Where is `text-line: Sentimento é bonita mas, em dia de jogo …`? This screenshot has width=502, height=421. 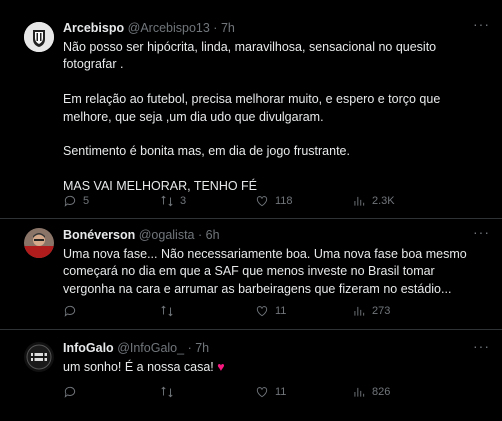 text-line: Sentimento é bonita mas, em dia de jogo … is located at coordinates (206, 151).